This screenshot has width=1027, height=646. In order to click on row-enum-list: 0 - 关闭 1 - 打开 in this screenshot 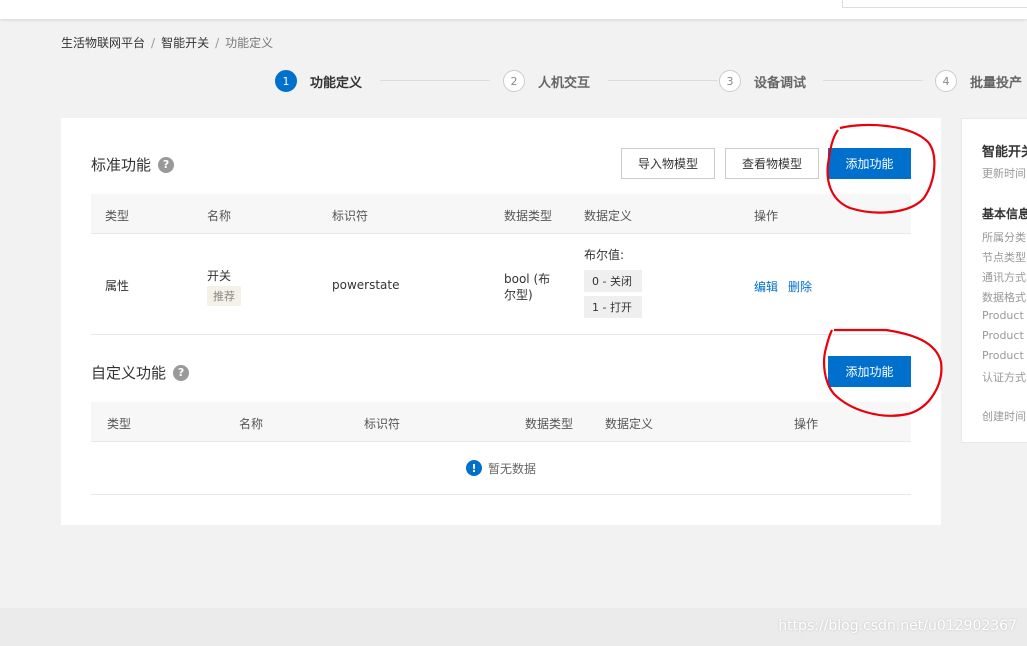, I will do `click(613, 292)`.